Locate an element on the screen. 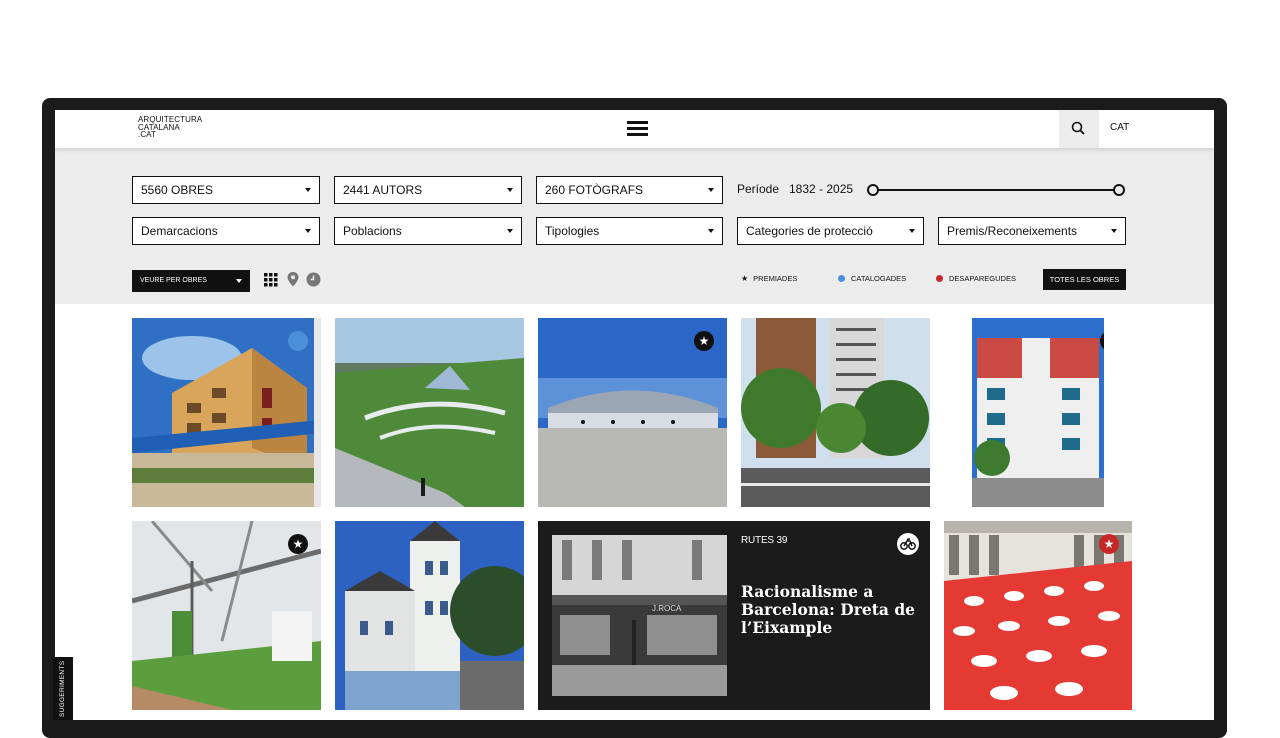 The height and width of the screenshot is (738, 1280). star-icon: ★ is located at coordinates (745, 278).